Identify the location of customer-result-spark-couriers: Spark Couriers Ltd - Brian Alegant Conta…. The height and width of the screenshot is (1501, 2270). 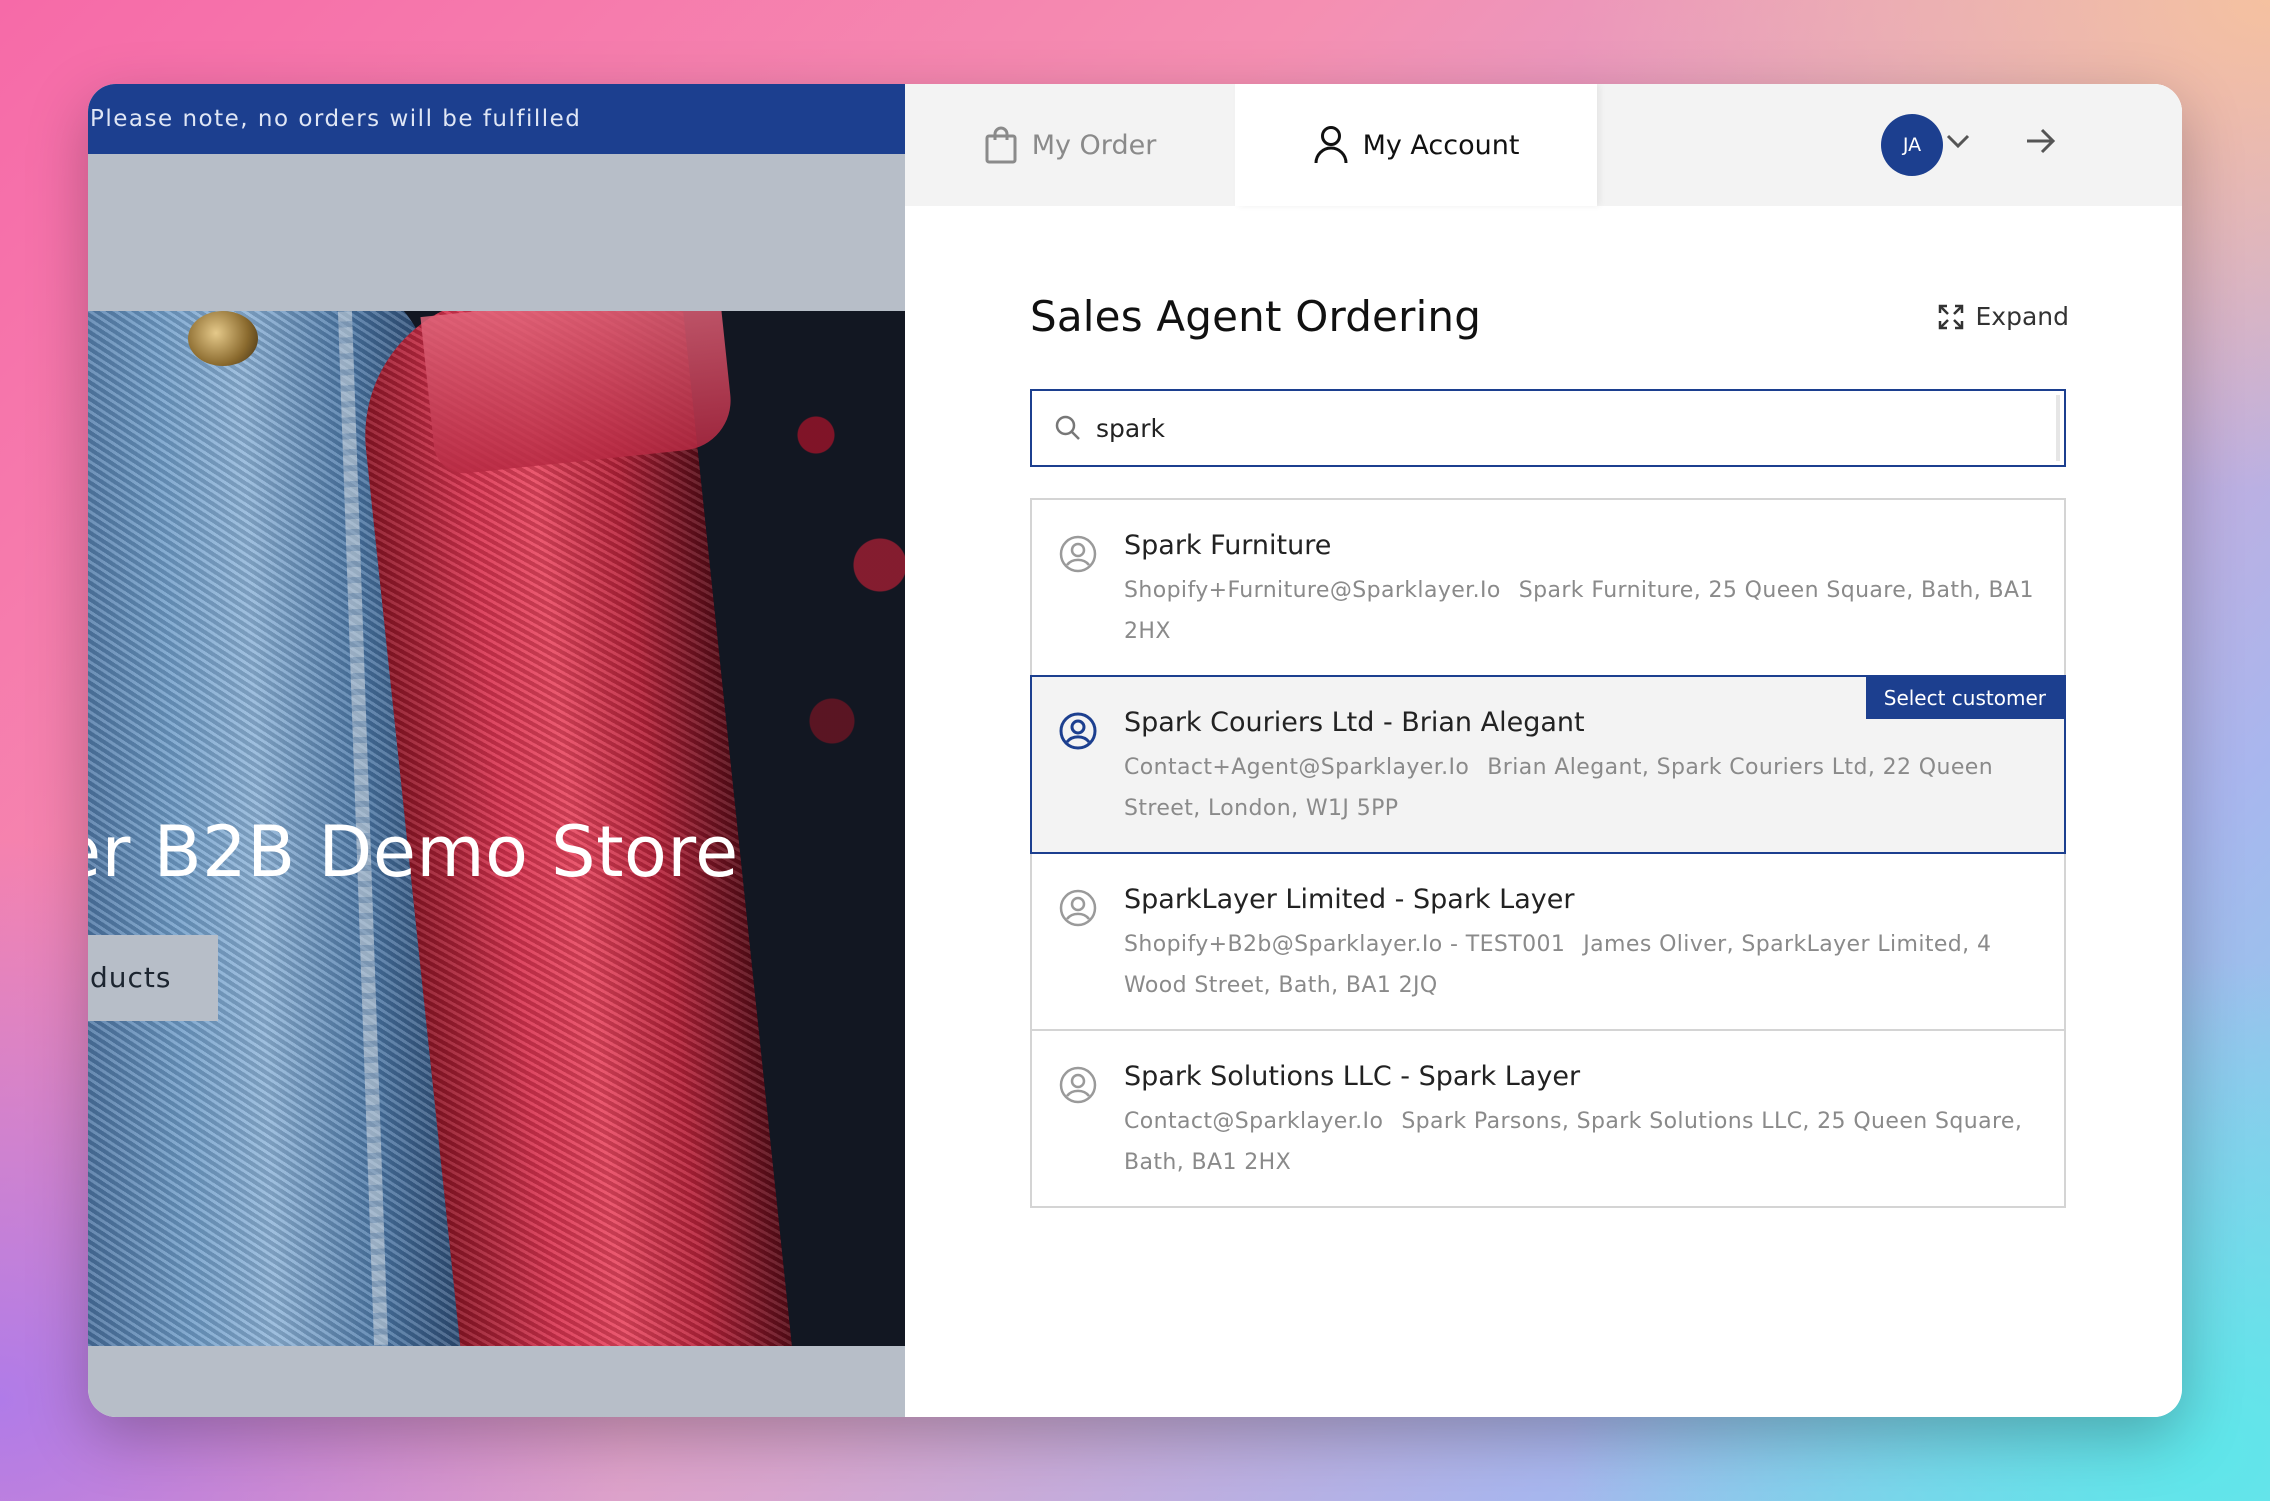
(1548, 764).